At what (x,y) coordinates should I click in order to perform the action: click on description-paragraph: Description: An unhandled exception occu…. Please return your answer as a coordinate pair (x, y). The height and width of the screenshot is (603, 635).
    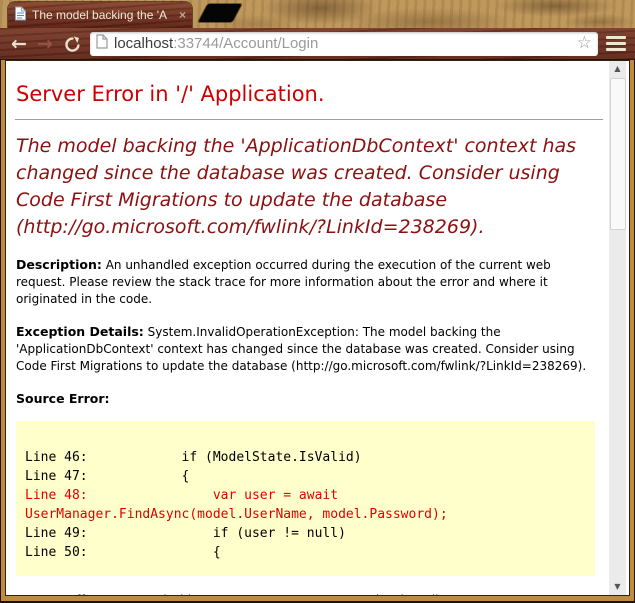
    Looking at the image, I should click on (309, 282).